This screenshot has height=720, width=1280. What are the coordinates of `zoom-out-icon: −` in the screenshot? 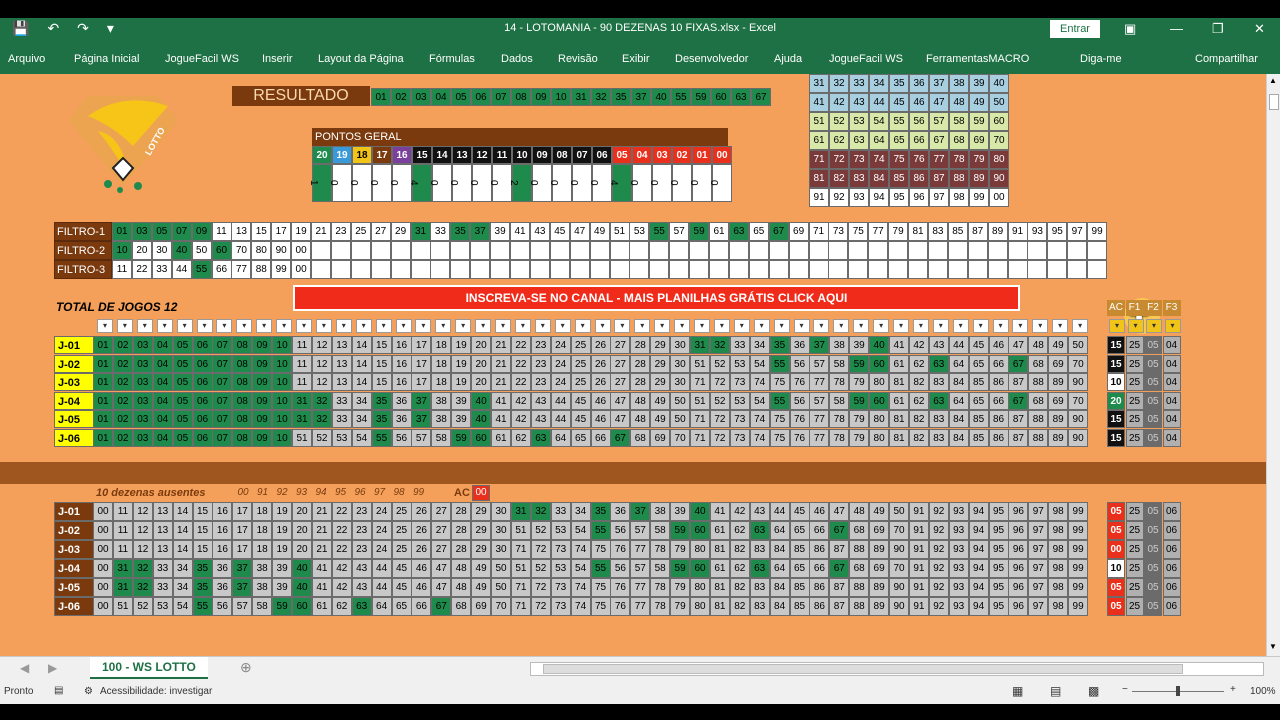 It's located at (1125, 689).